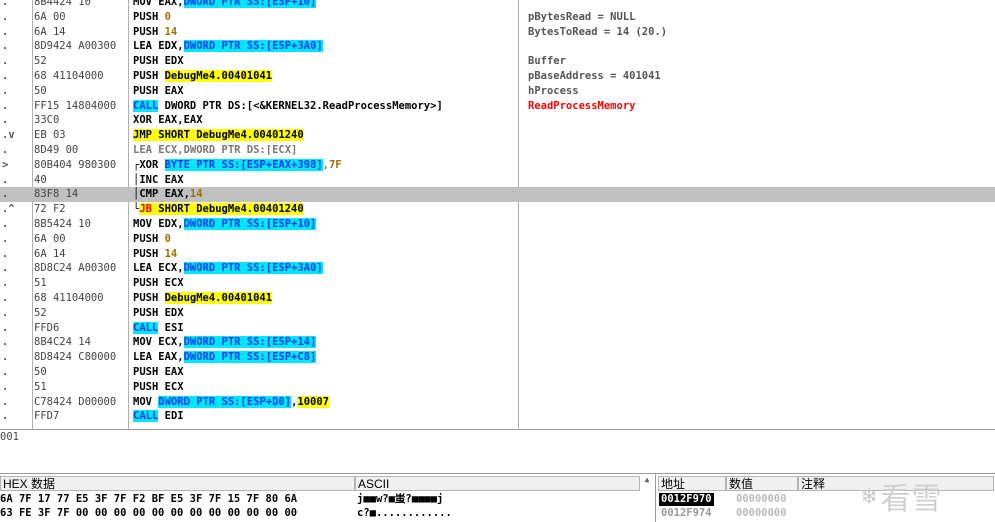 The image size is (995, 522). What do you see at coordinates (911, 499) in the screenshot?
I see `watermark-text: 看雪` at bounding box center [911, 499].